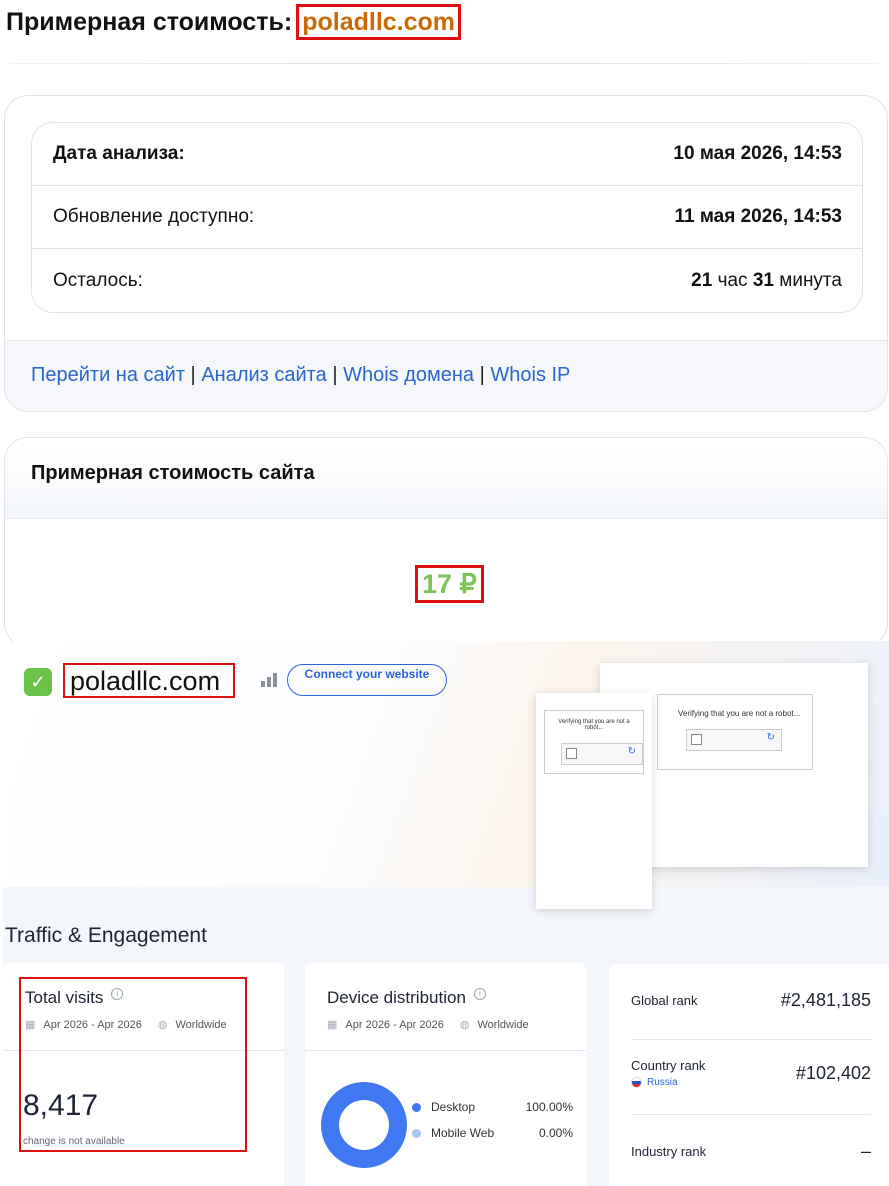 Image resolution: width=889 pixels, height=1186 pixels. Describe the element at coordinates (394, 1025) in the screenshot. I see `device-date: Apr 2026 - Apr 2026` at that location.